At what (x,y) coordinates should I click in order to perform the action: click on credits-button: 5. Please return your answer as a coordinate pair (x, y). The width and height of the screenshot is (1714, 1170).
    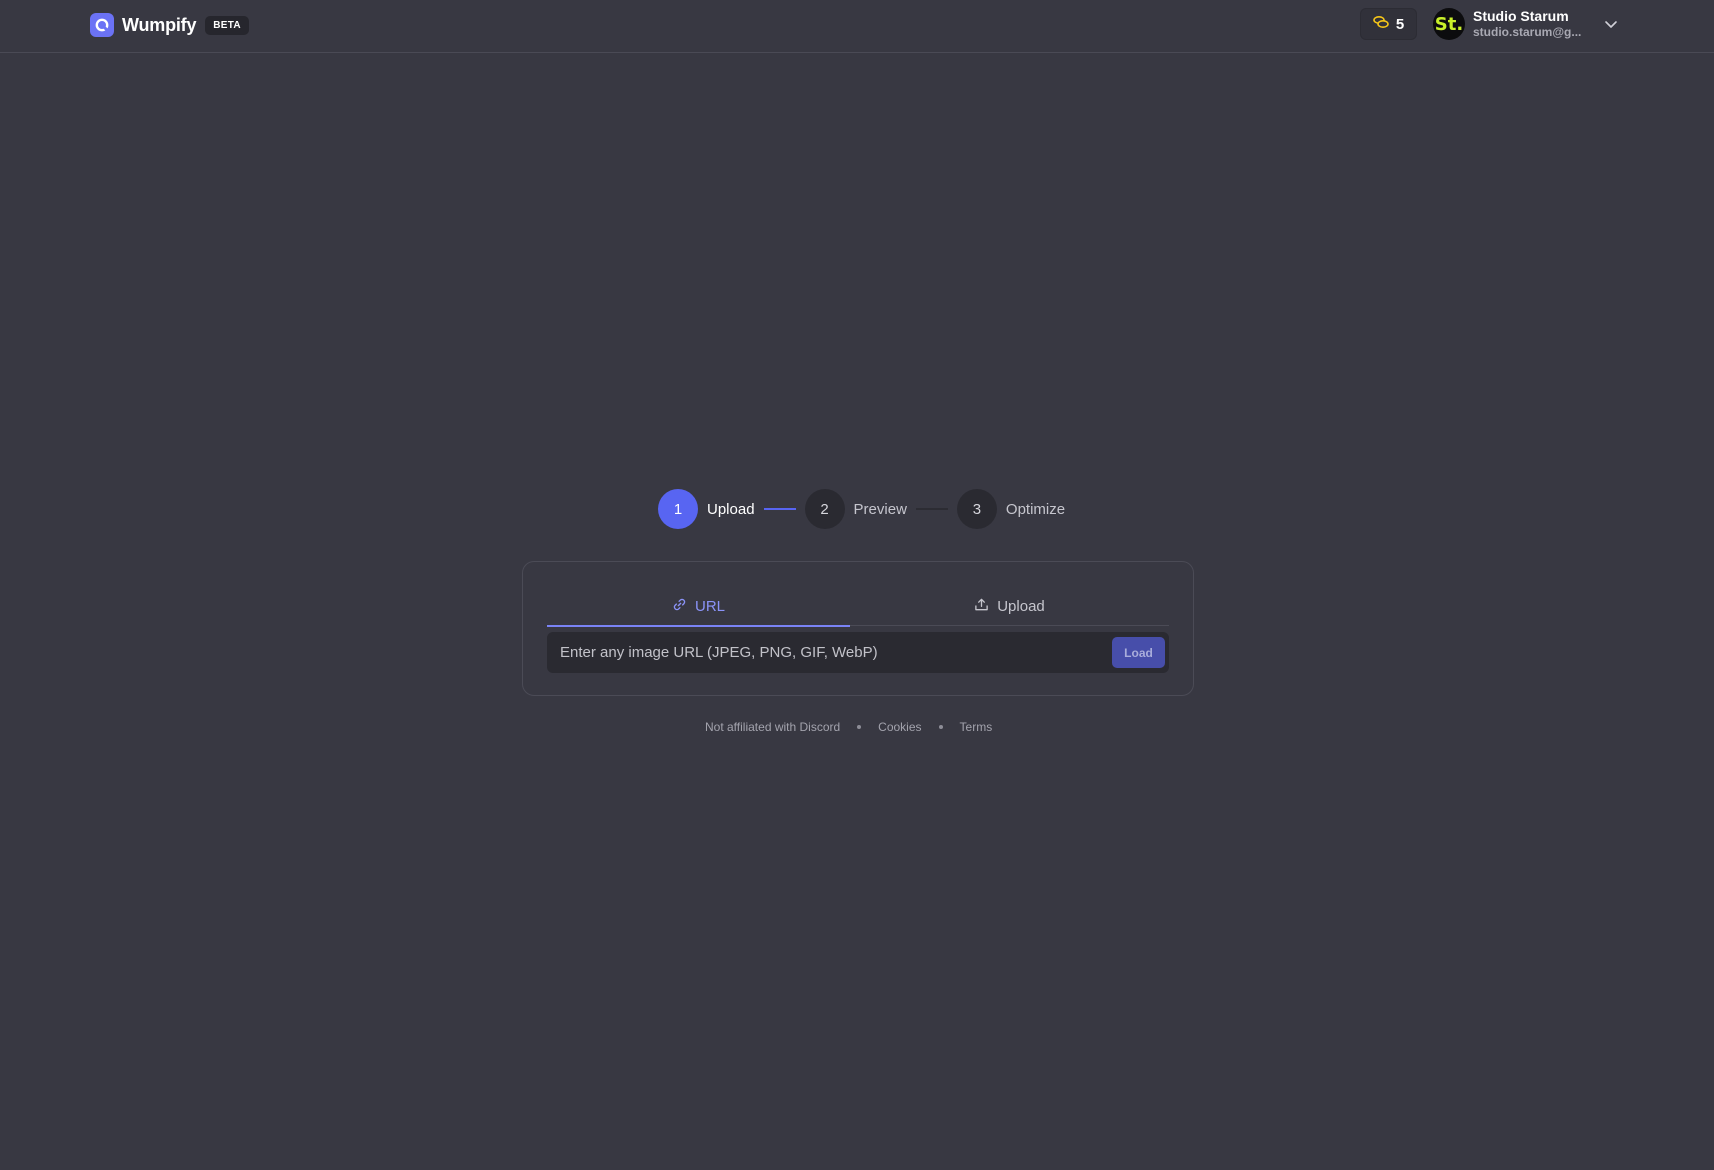
    Looking at the image, I should click on (1388, 24).